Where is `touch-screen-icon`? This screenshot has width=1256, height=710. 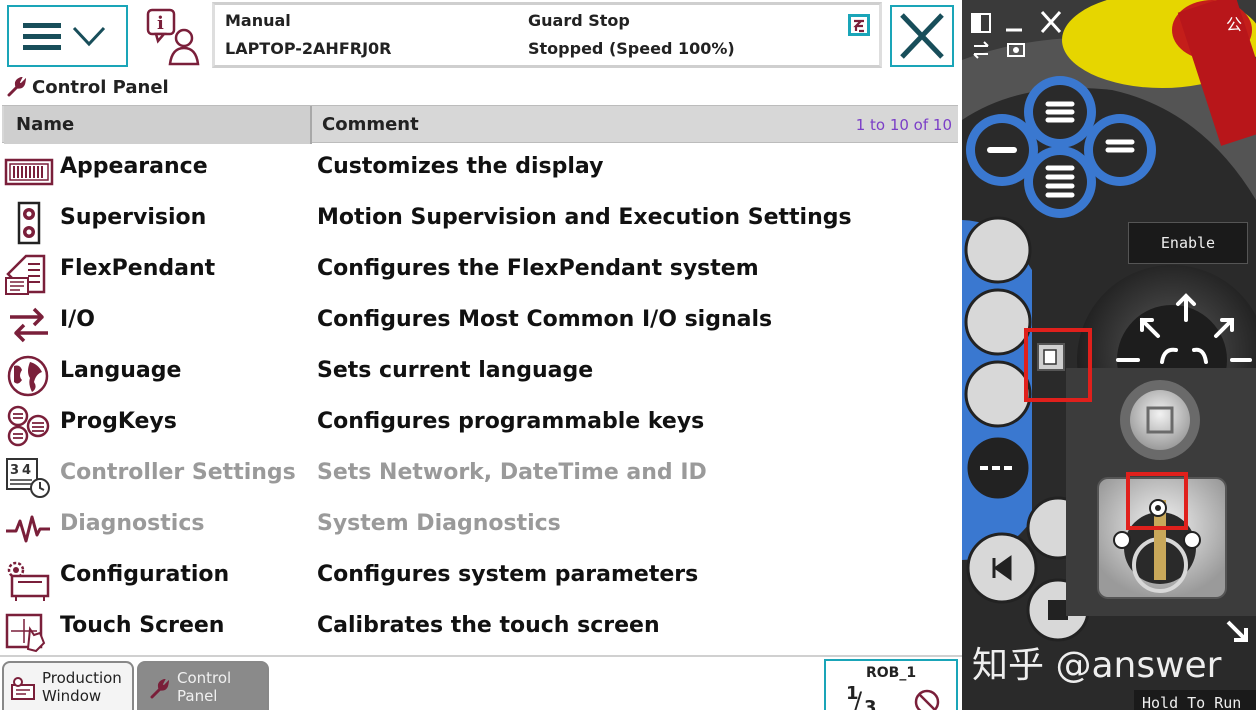
touch-screen-icon is located at coordinates (25, 633).